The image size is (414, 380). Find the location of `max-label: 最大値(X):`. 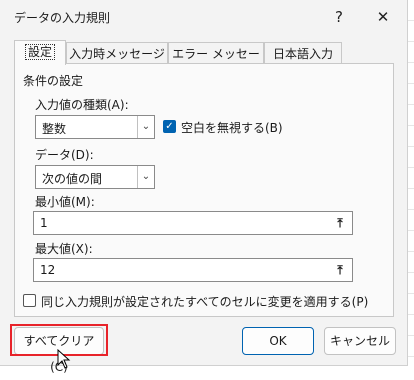

max-label: 最大値(X): is located at coordinates (64, 249).